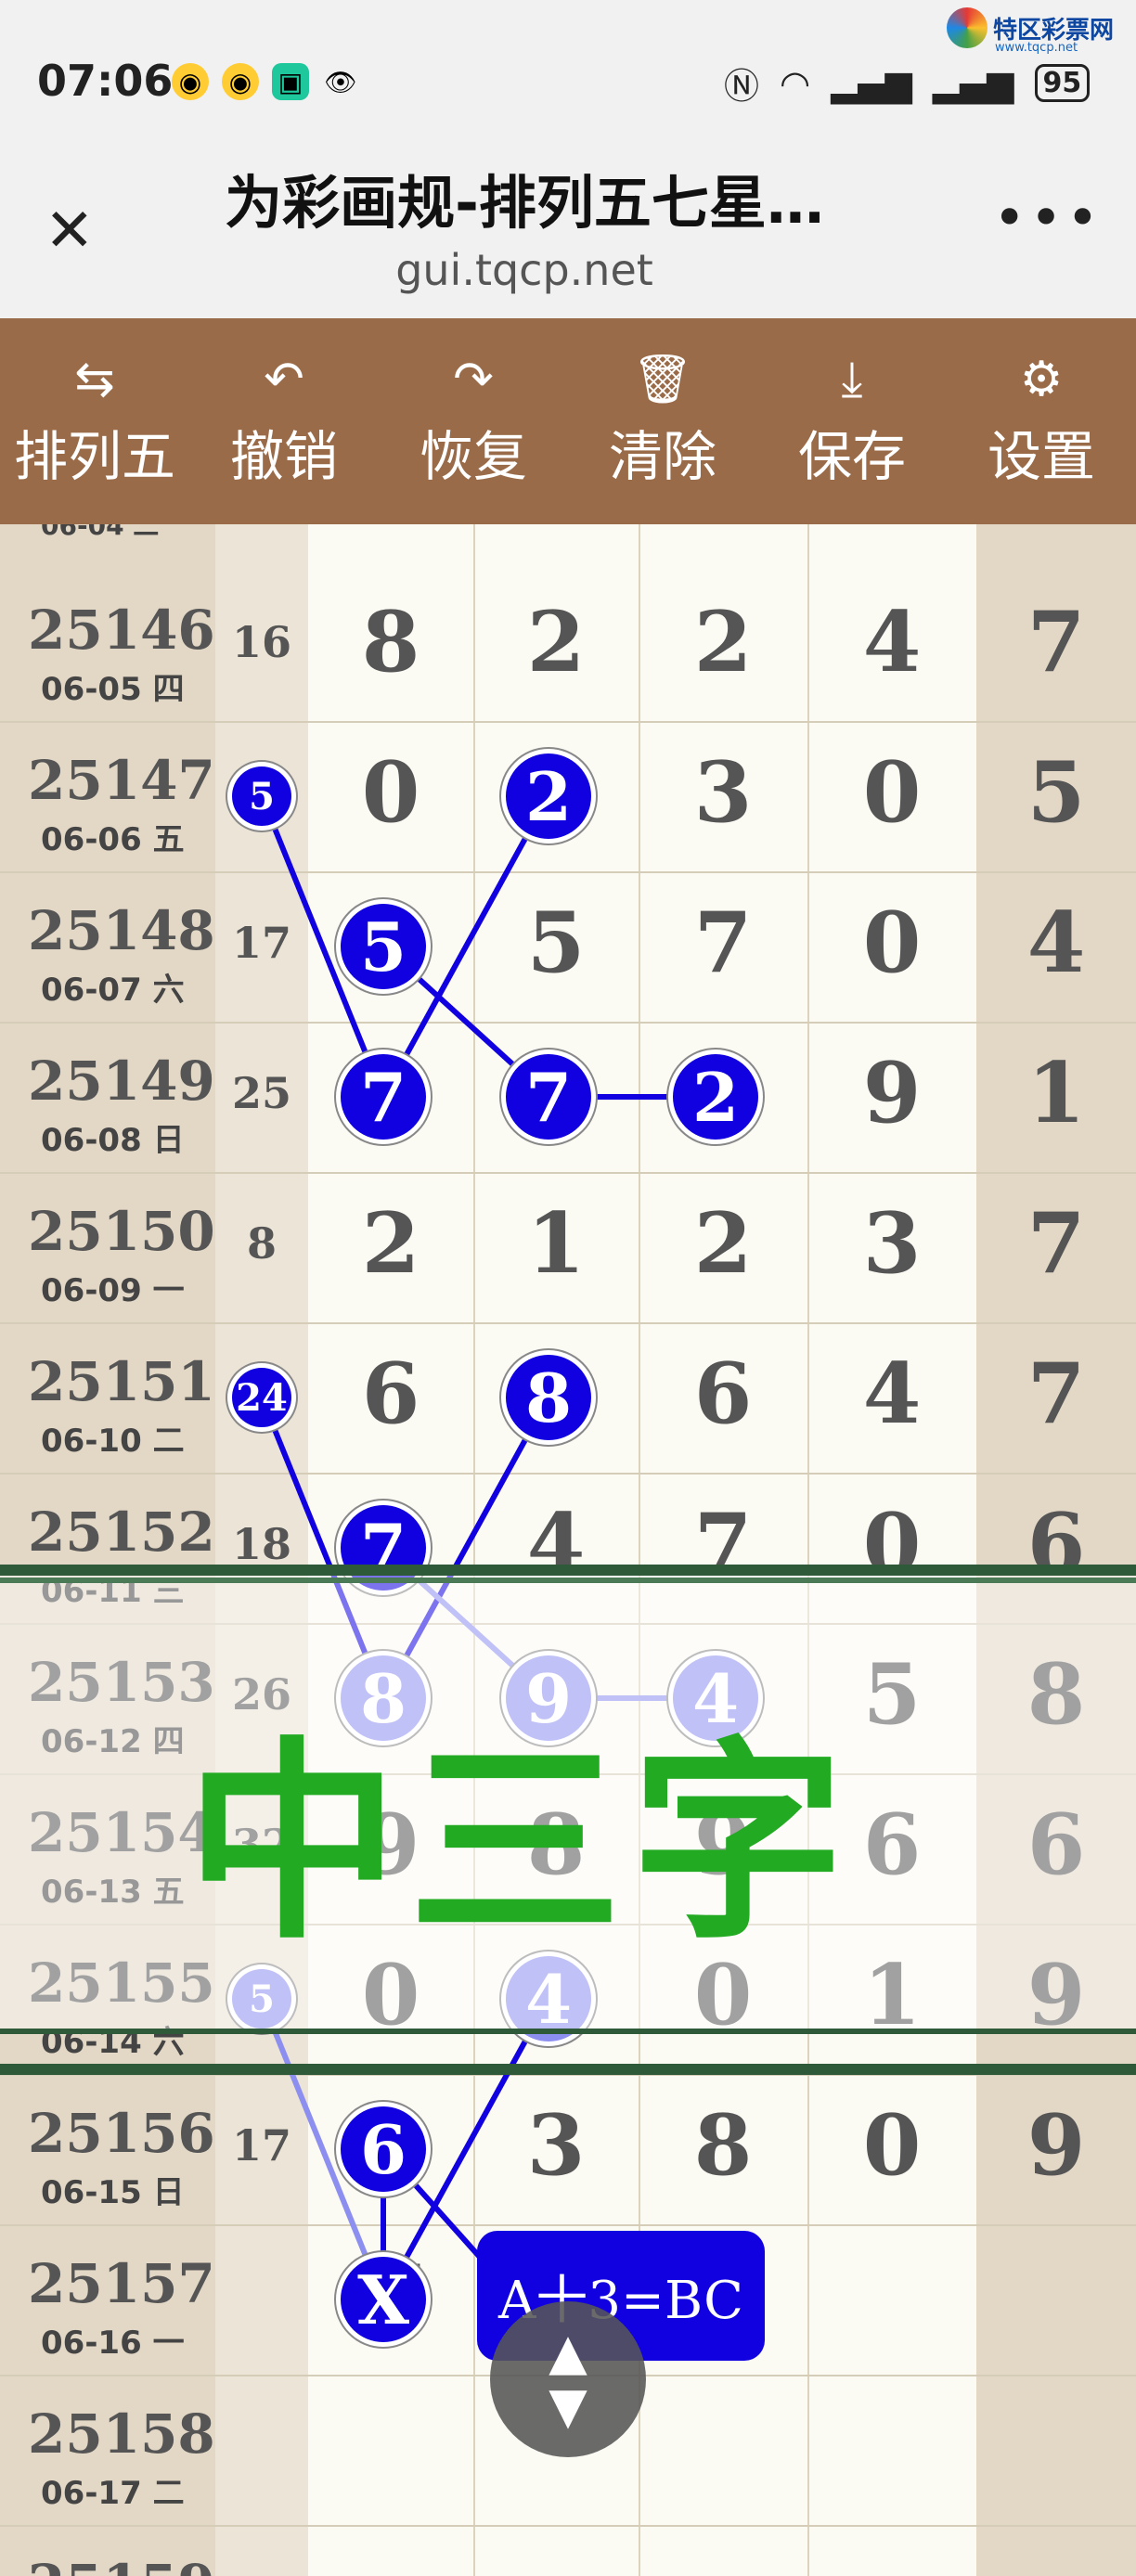 The width and height of the screenshot is (1136, 2576). I want to click on scroll-toggle-button: ▲ ▼, so click(568, 2379).